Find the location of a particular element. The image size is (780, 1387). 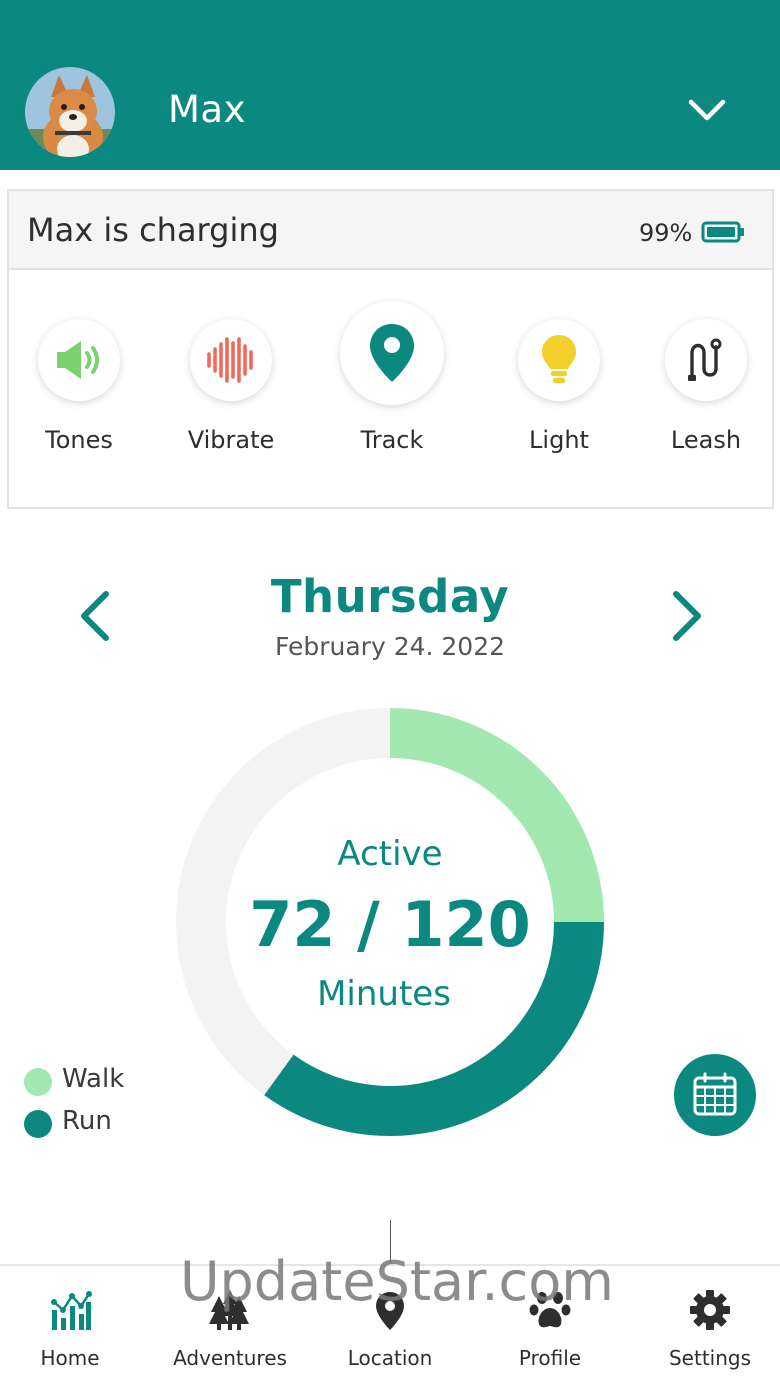

next-day-arrow-icon is located at coordinates (686, 616).